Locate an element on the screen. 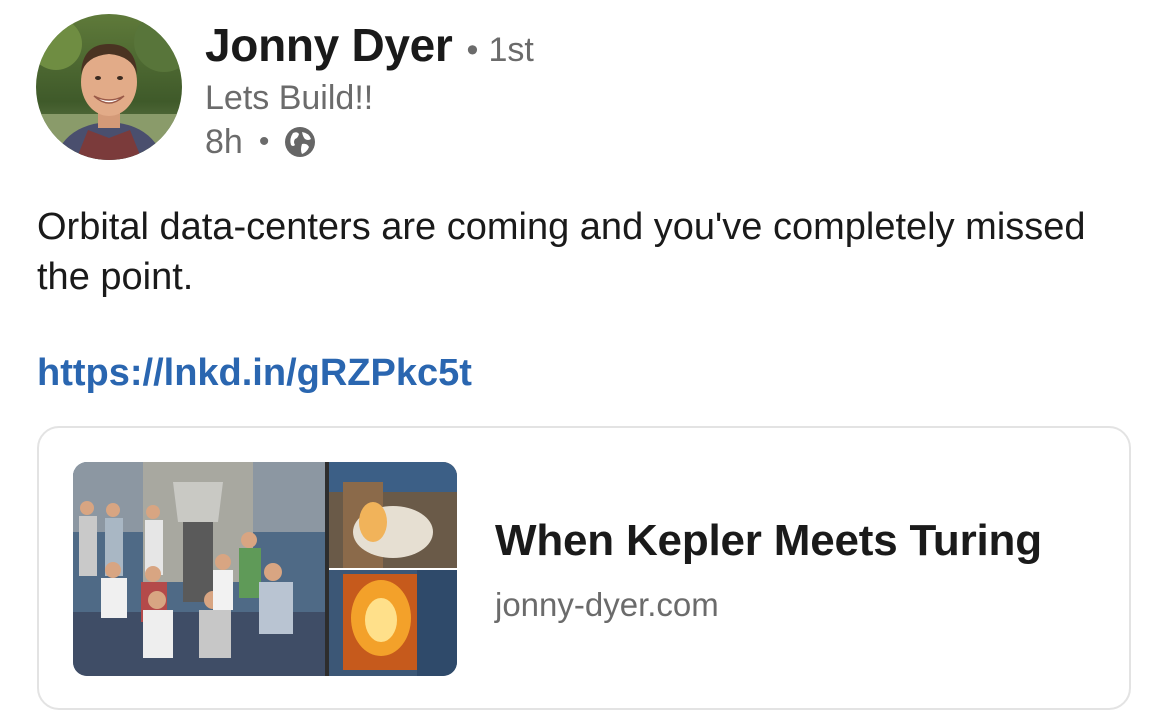  avatar-photo is located at coordinates (109, 87).